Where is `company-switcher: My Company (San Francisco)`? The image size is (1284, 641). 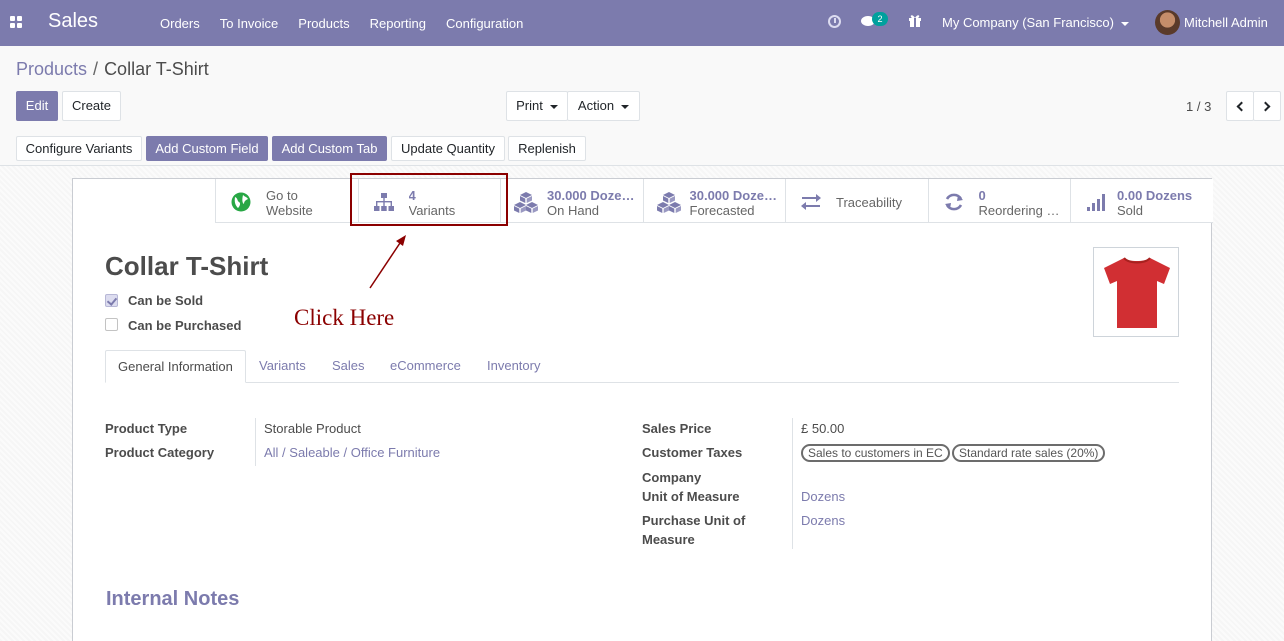
company-switcher: My Company (San Francisco) is located at coordinates (1035, 22).